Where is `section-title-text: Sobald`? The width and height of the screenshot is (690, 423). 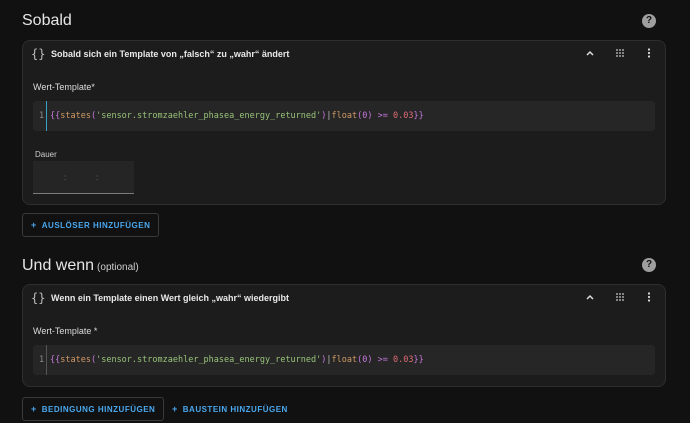 section-title-text: Sobald is located at coordinates (47, 20).